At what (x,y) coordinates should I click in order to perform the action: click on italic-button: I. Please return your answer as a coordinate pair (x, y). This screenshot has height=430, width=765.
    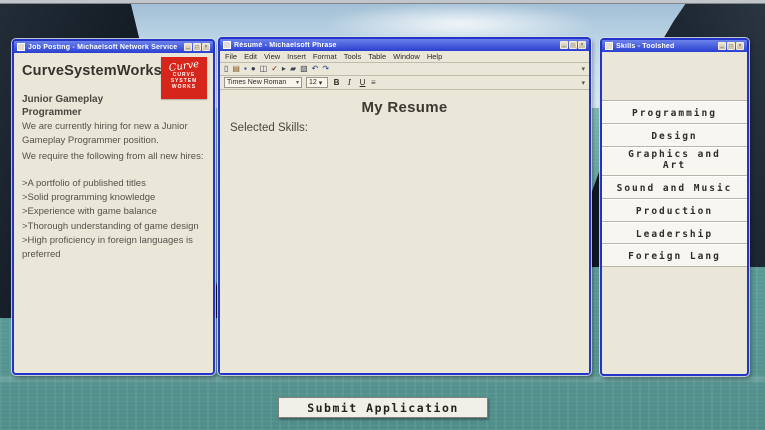
    Looking at the image, I should click on (349, 82).